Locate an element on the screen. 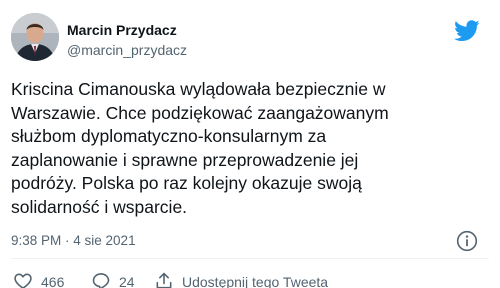  heart-icon is located at coordinates (23, 280).